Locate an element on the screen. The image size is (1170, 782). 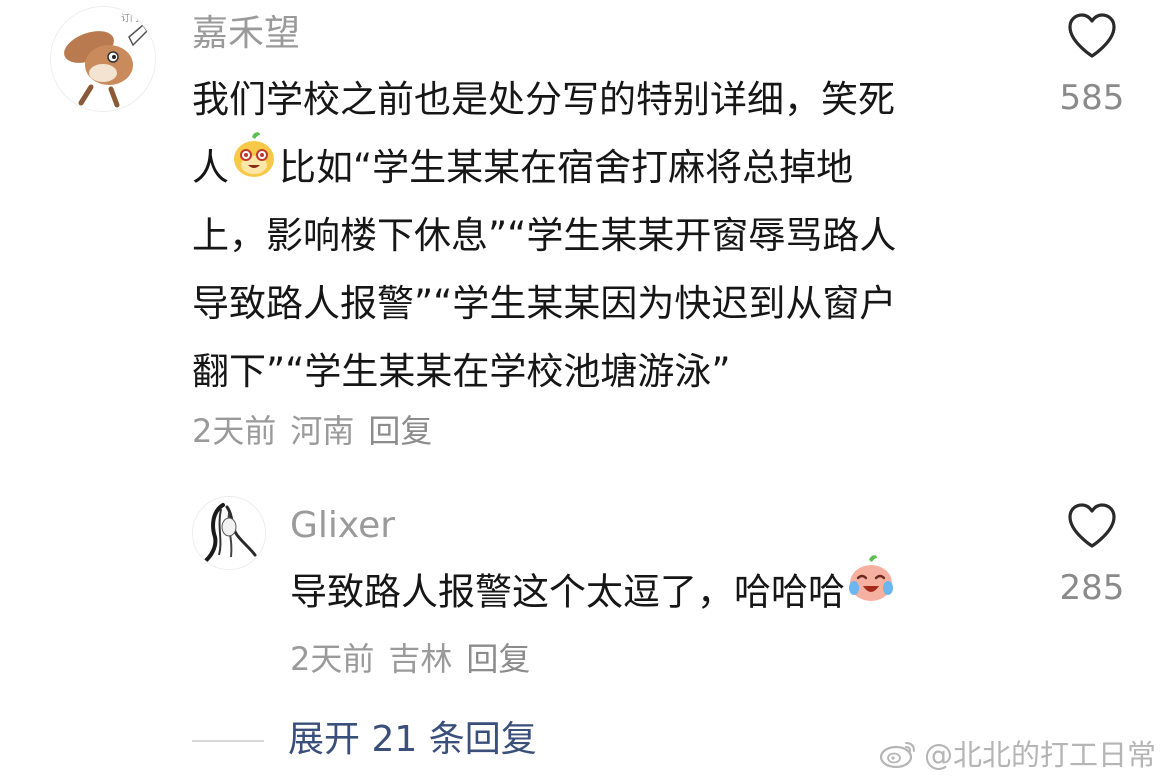
comment-text-line: 导致路人报警”“学生某某因为快迟到从窗户 is located at coordinates (544, 303).